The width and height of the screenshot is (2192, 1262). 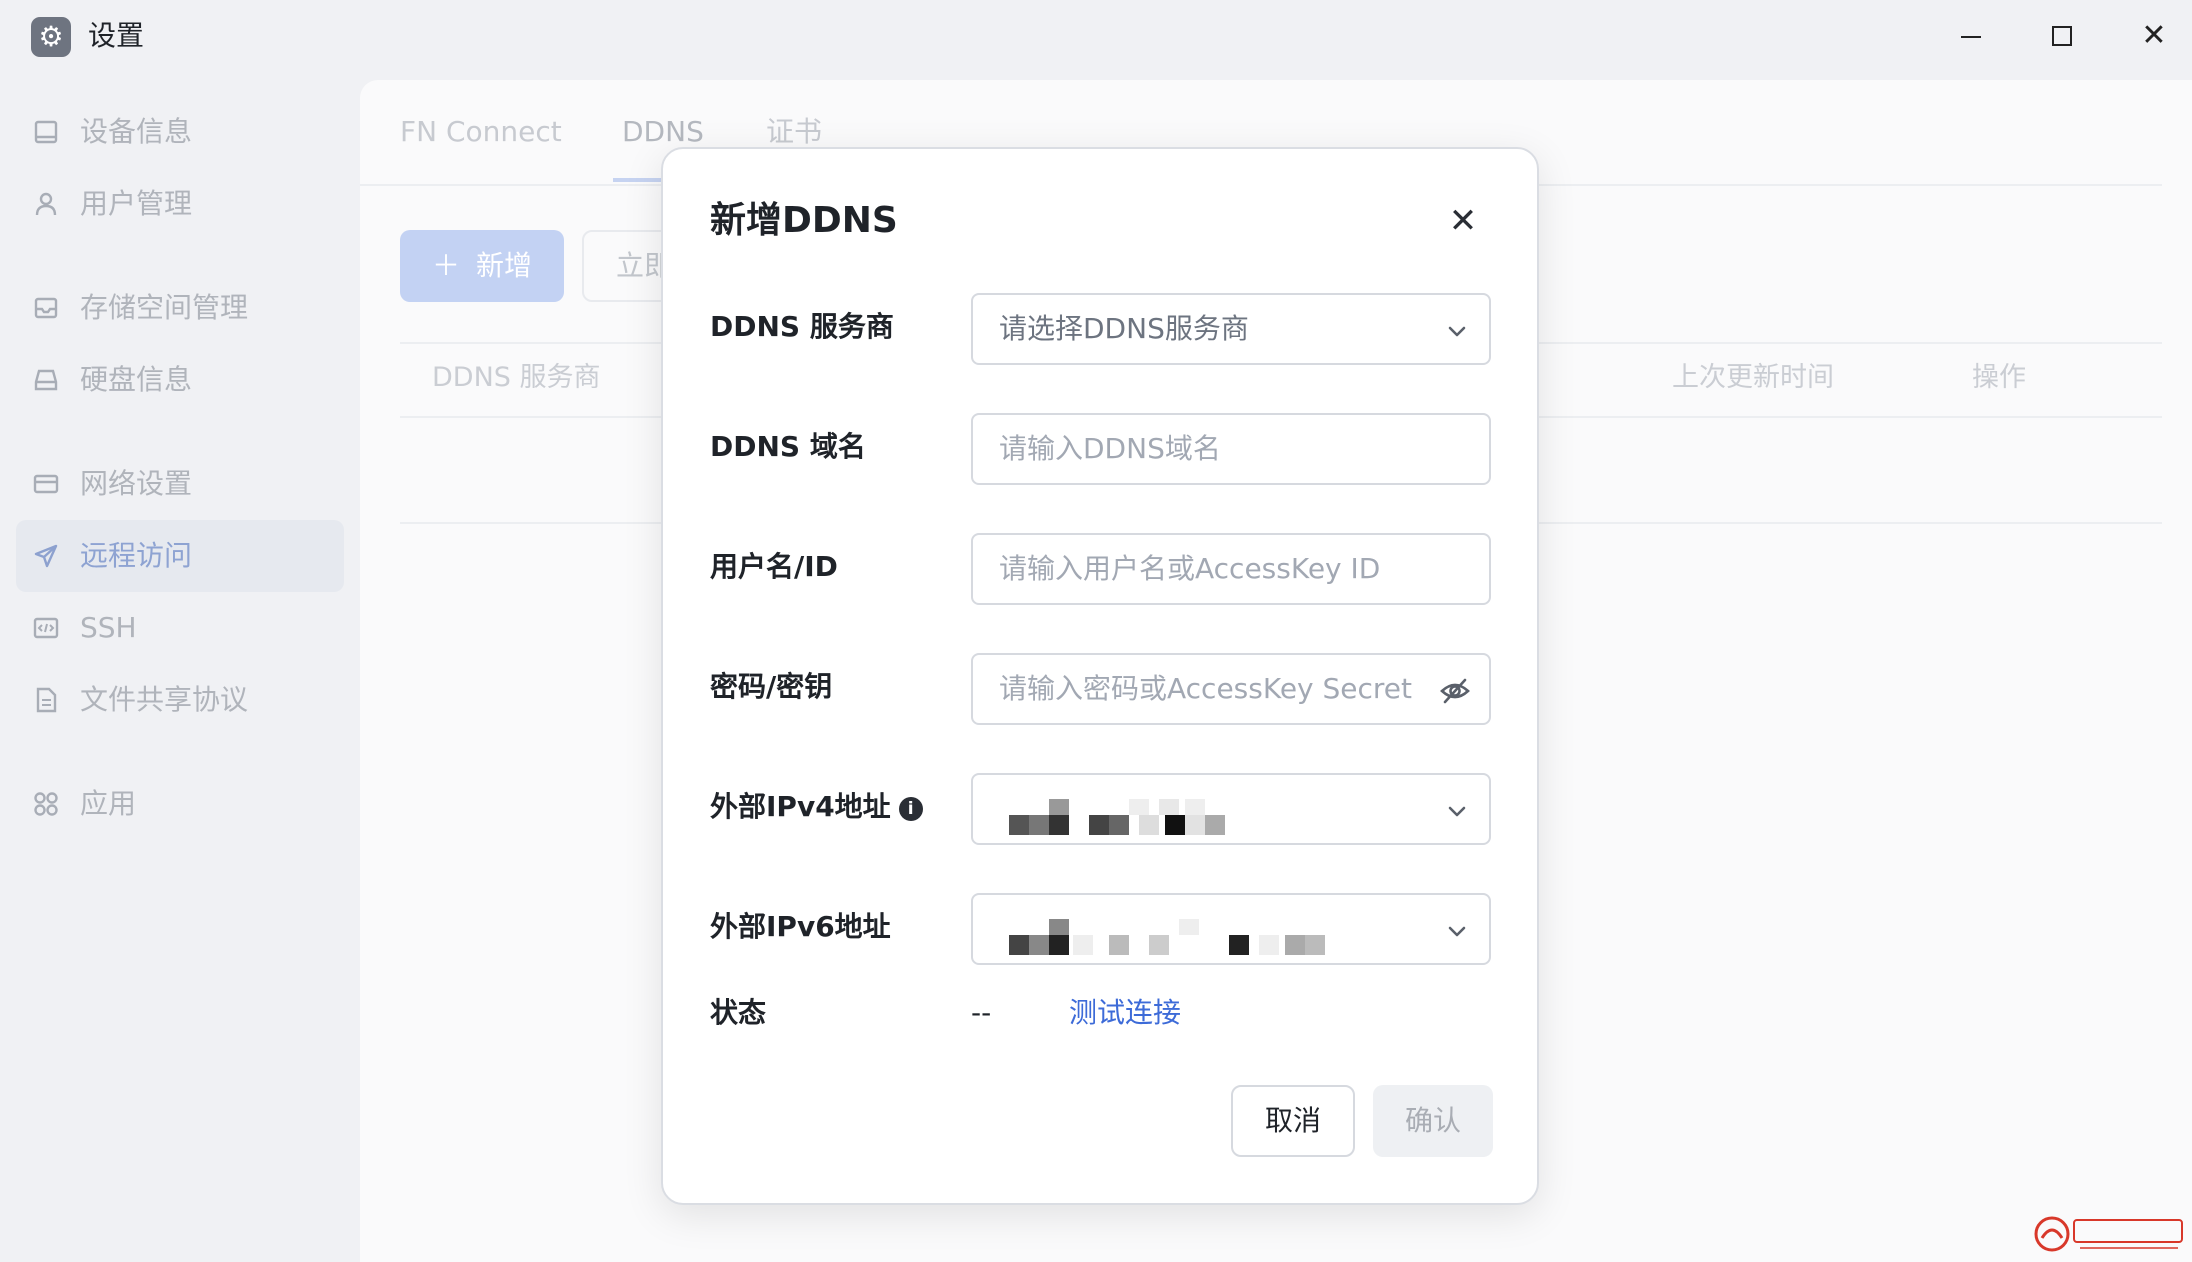 I want to click on network-card-icon, so click(x=46, y=484).